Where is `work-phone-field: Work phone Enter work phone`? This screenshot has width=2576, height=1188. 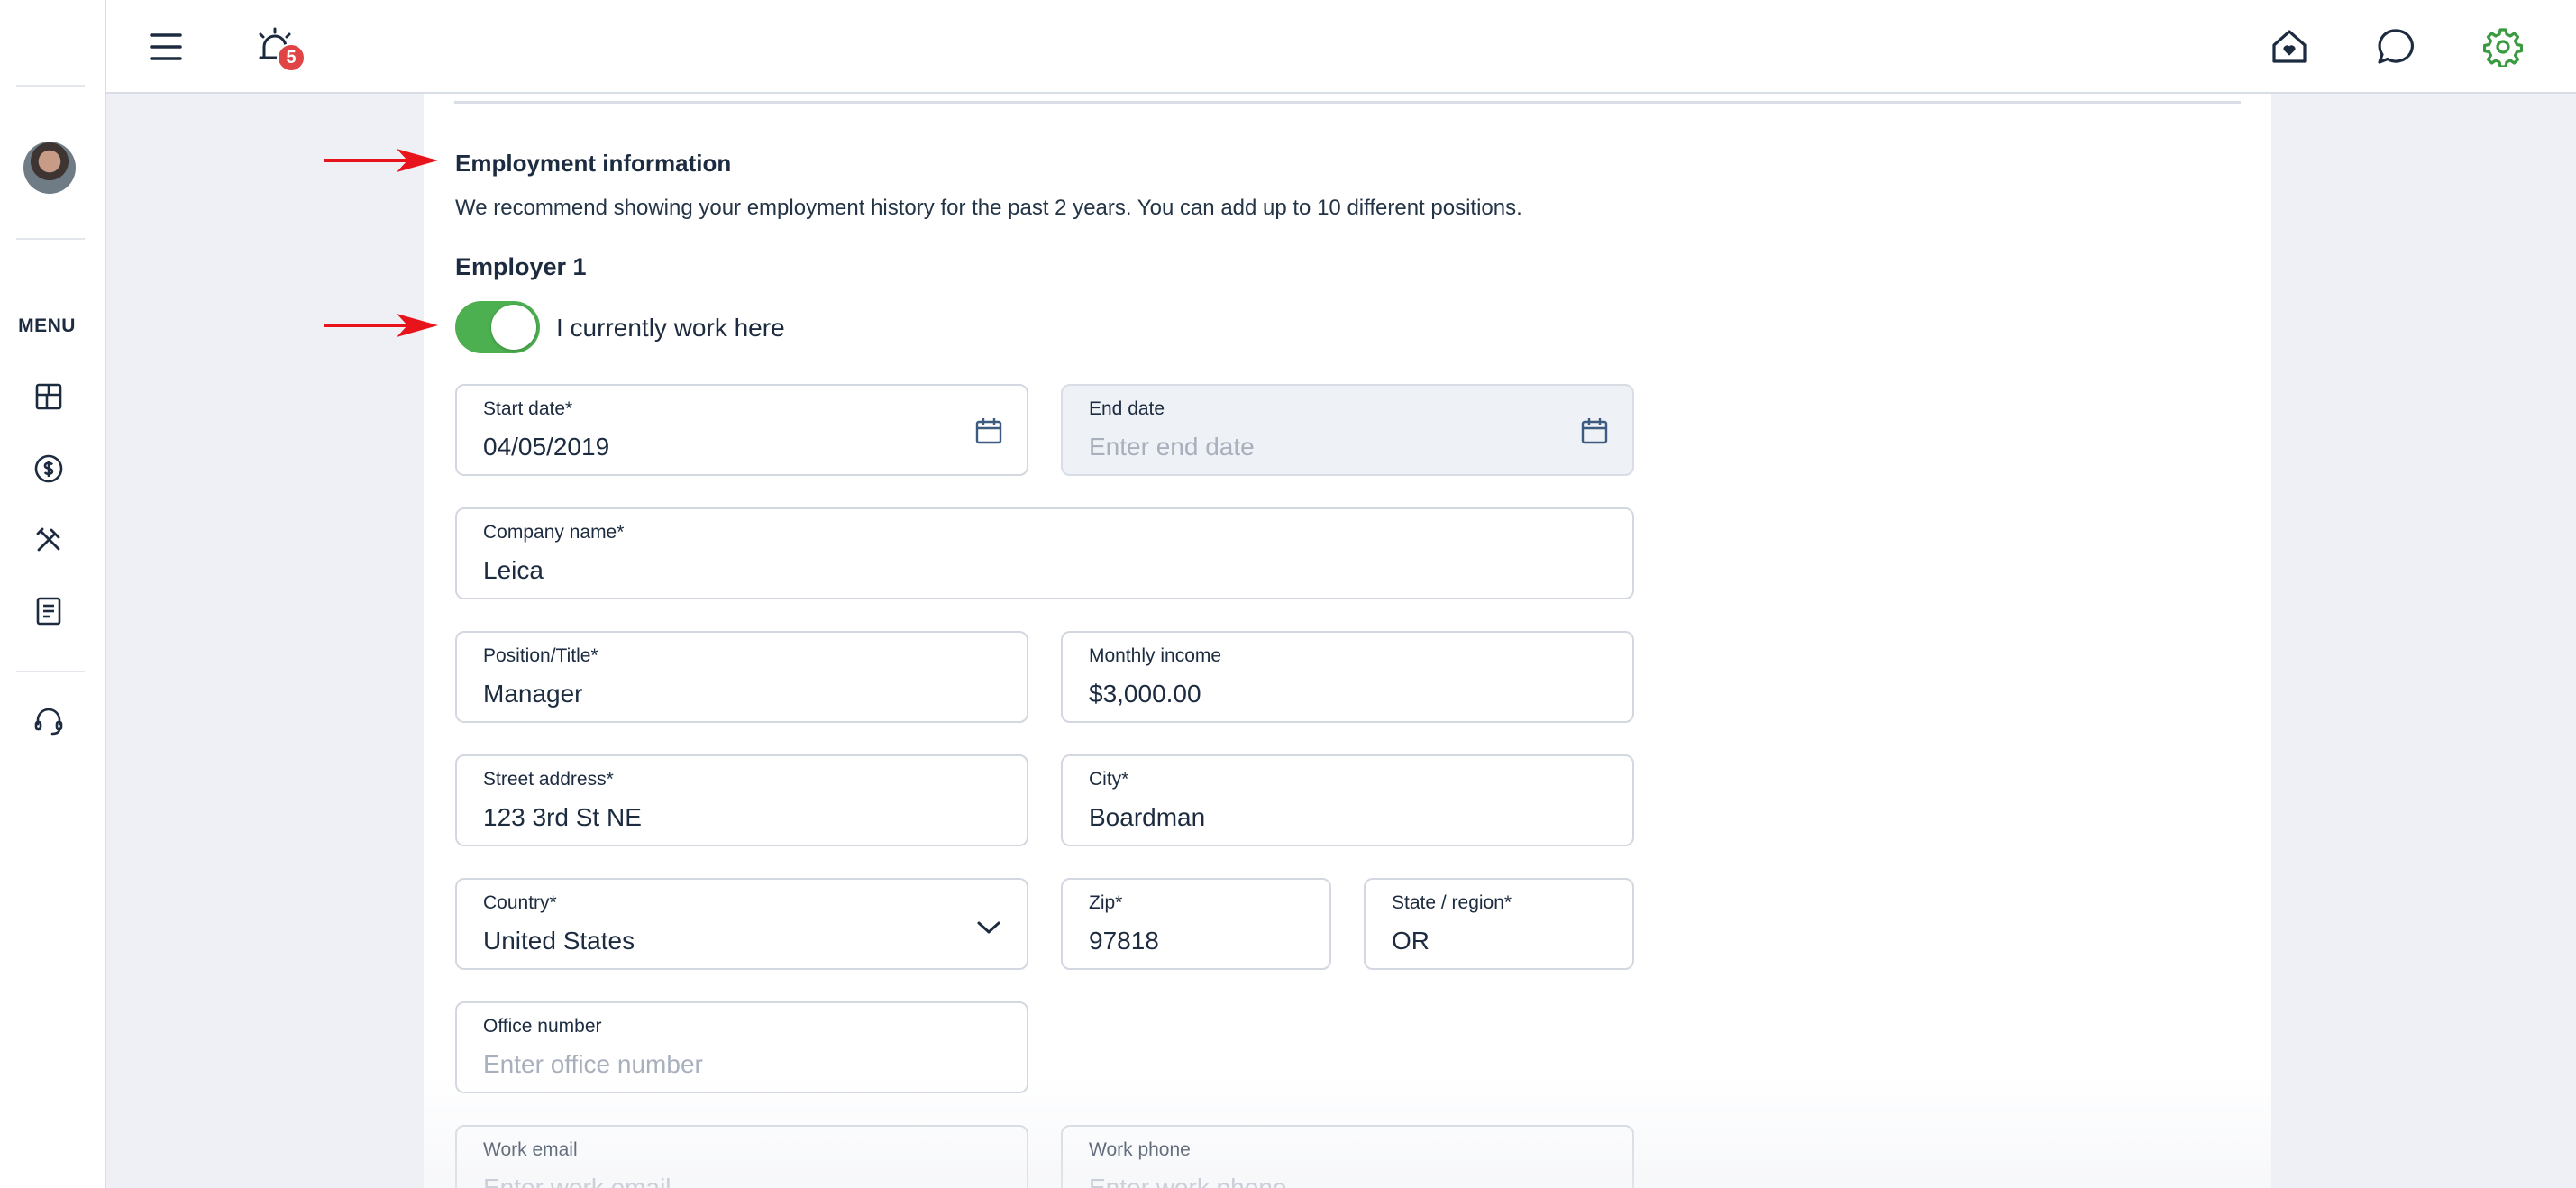 work-phone-field: Work phone Enter work phone is located at coordinates (1347, 1156).